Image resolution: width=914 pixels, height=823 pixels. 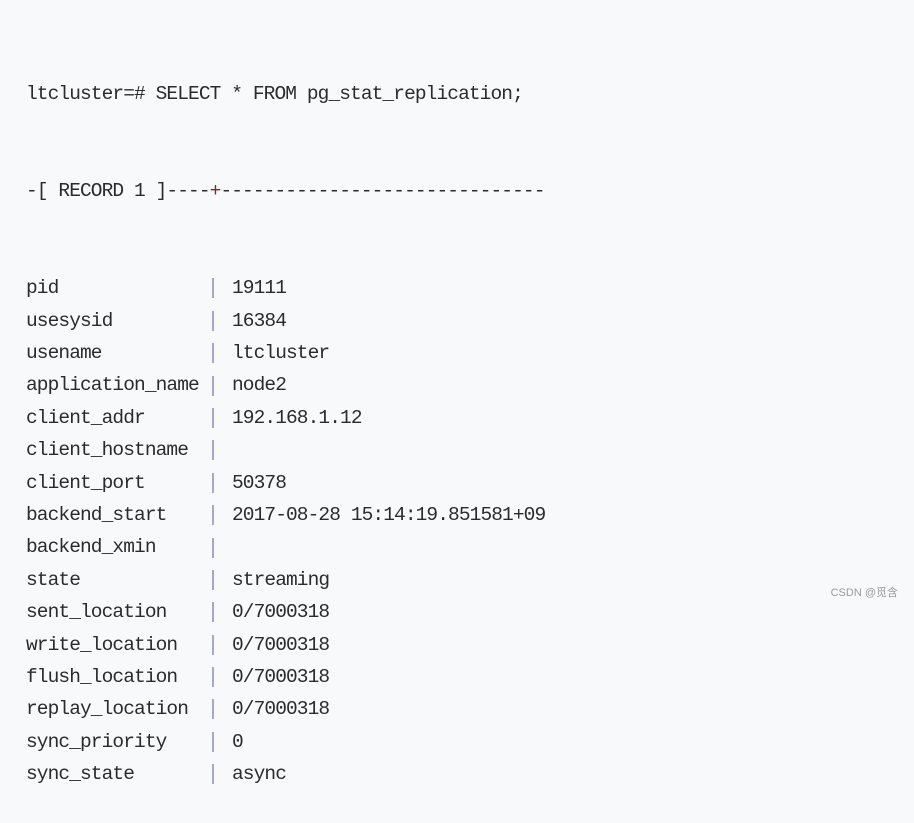 I want to click on record-row-client-port: client_port 50378, so click(x=285, y=483).